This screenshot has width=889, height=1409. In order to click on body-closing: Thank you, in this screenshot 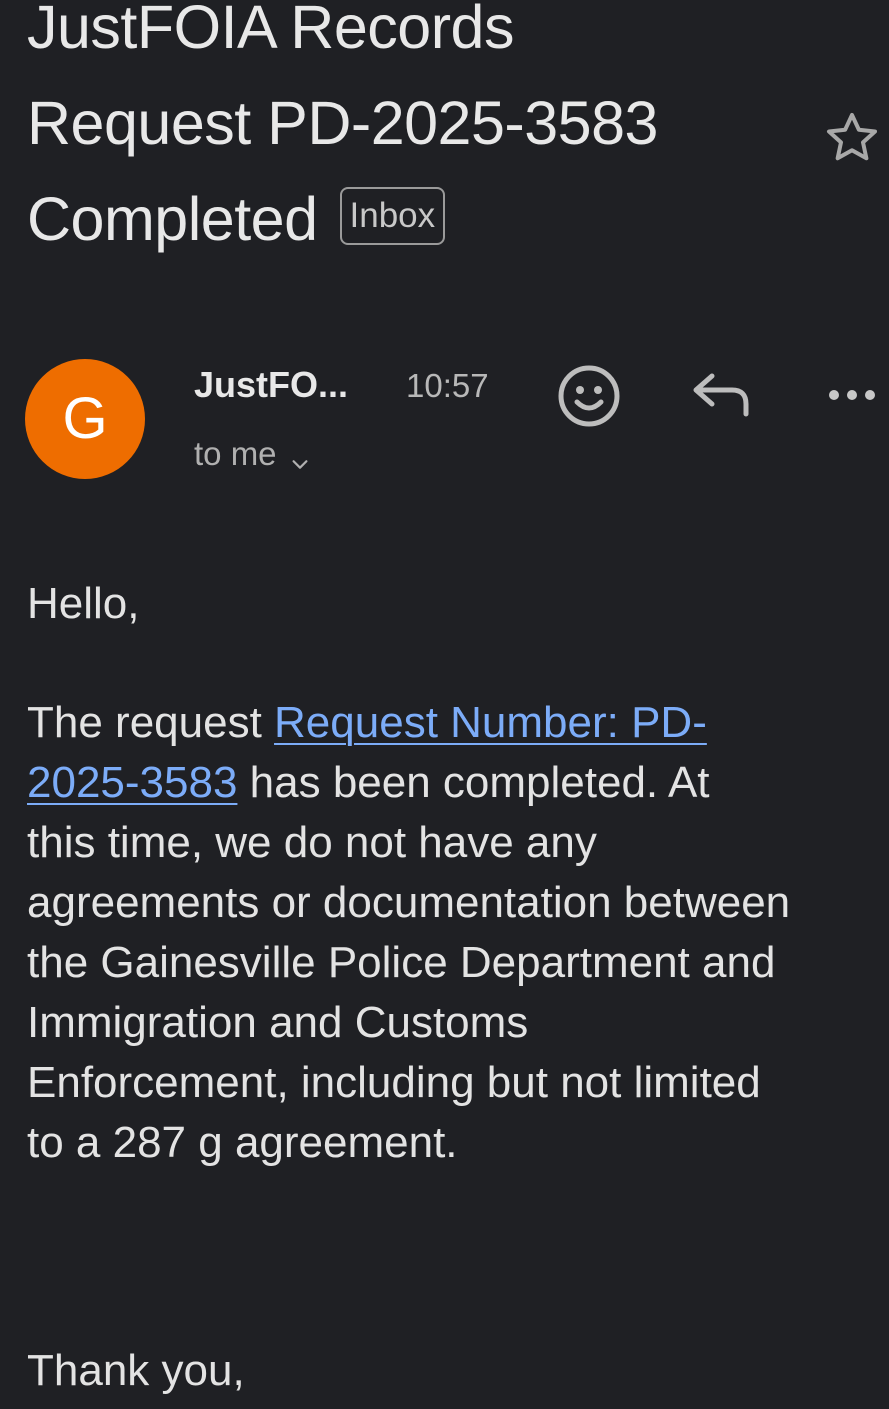, I will do `click(136, 1370)`.